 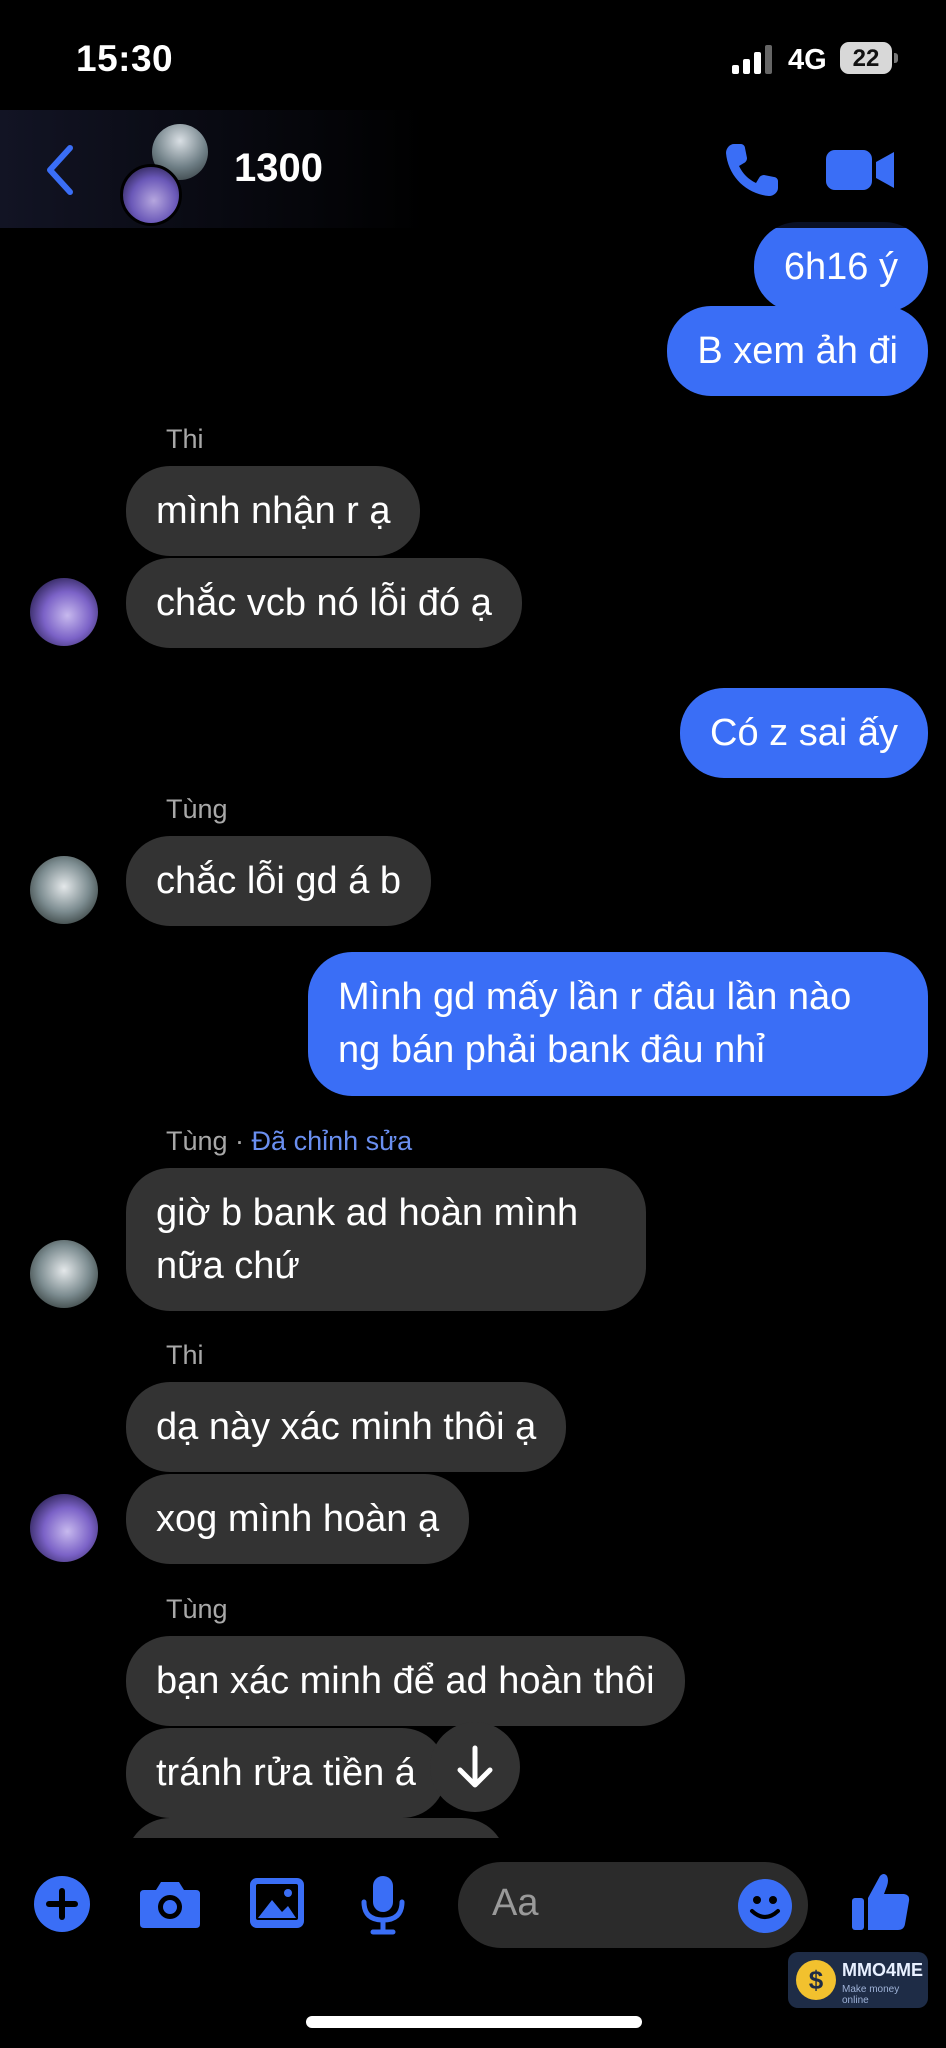 I want to click on message-line: giờ b bank ad hoàn mình, so click(x=367, y=1213).